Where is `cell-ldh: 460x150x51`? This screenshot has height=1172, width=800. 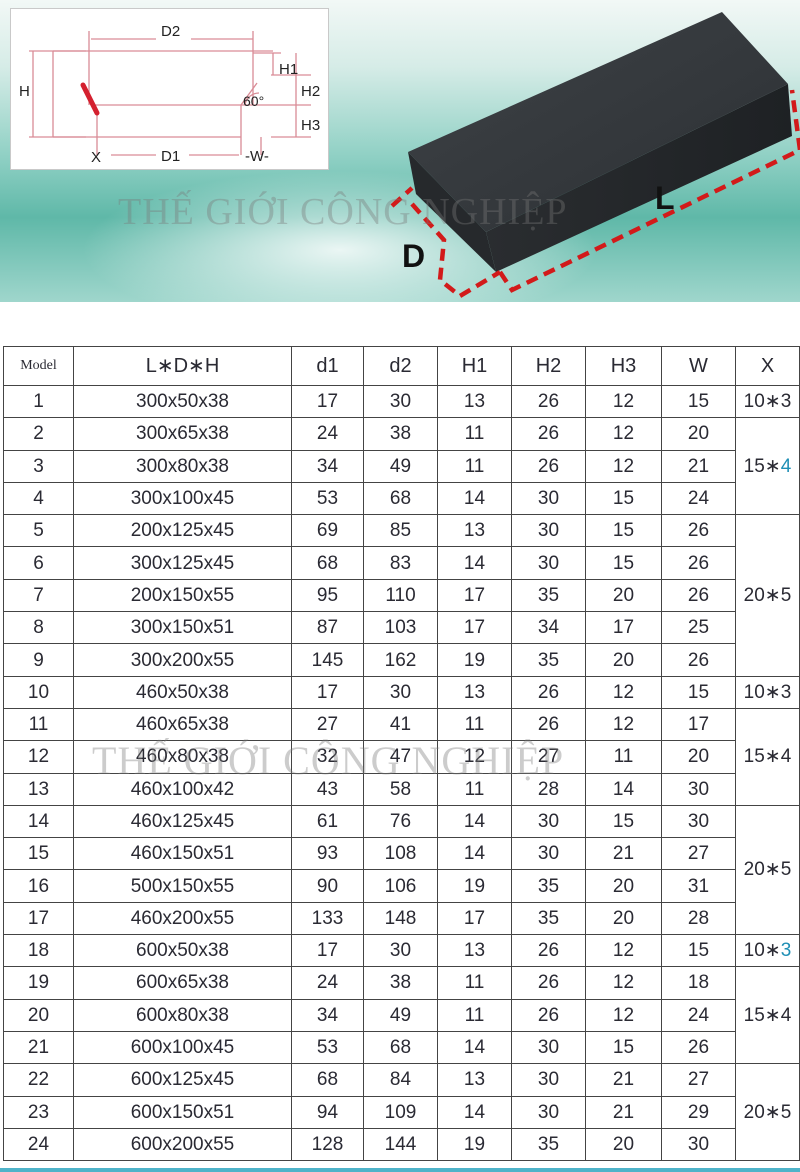 cell-ldh: 460x150x51 is located at coordinates (182, 854).